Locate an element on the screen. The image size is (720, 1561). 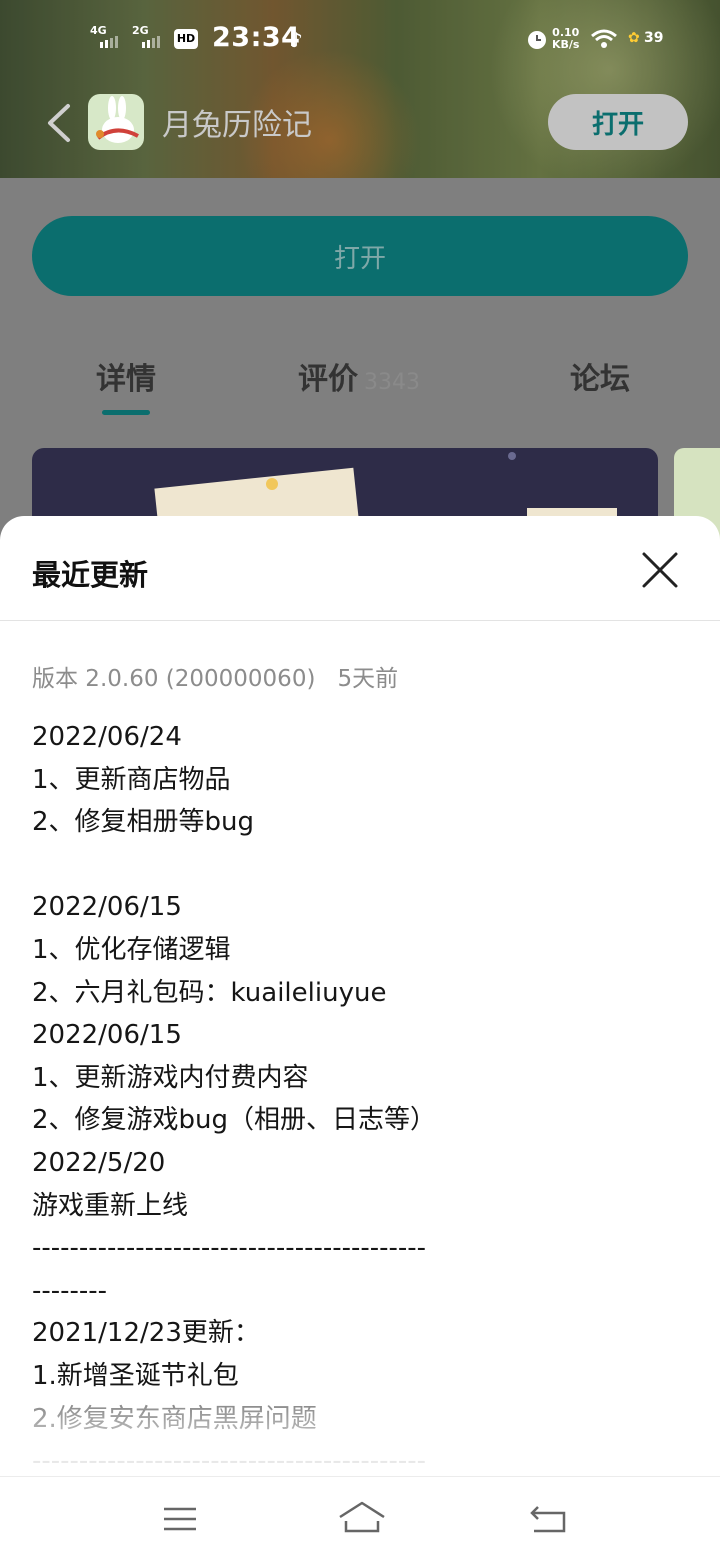
system-nav-bar is located at coordinates (360, 1518).